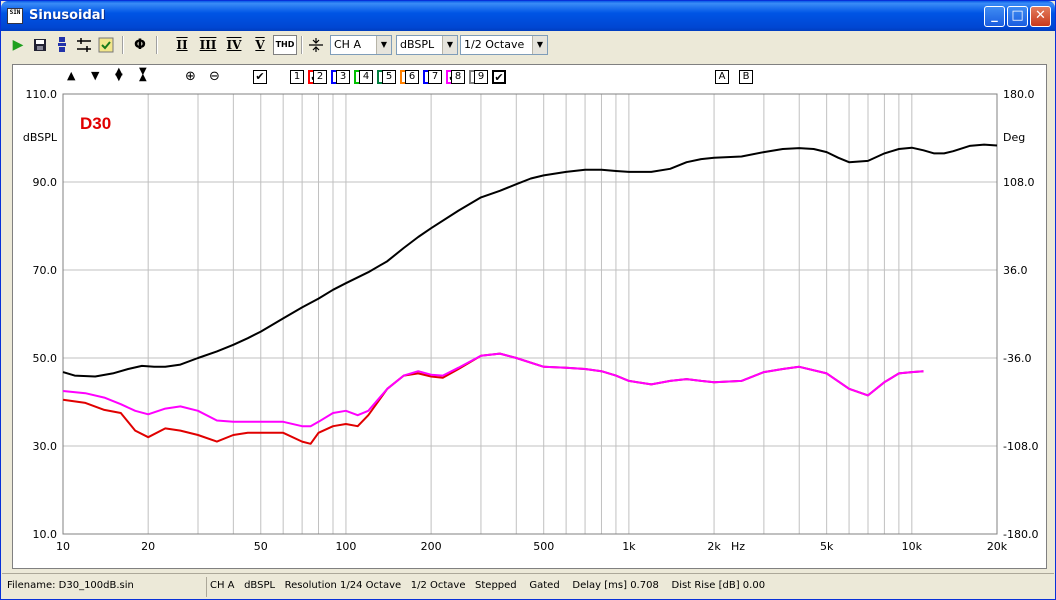  Describe the element at coordinates (718, 585) in the screenshot. I see `status-dist-rise: Dist Rise [dB] 0.00` at that location.